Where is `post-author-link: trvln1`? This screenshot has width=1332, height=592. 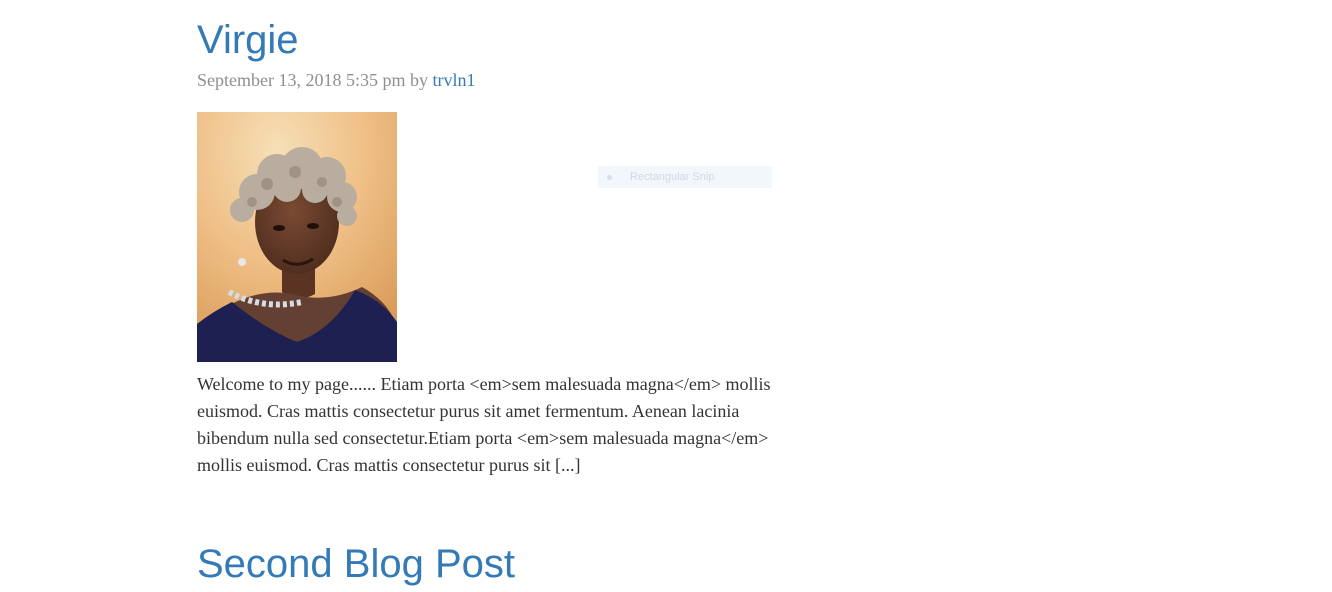
post-author-link: trvln1 is located at coordinates (453, 80).